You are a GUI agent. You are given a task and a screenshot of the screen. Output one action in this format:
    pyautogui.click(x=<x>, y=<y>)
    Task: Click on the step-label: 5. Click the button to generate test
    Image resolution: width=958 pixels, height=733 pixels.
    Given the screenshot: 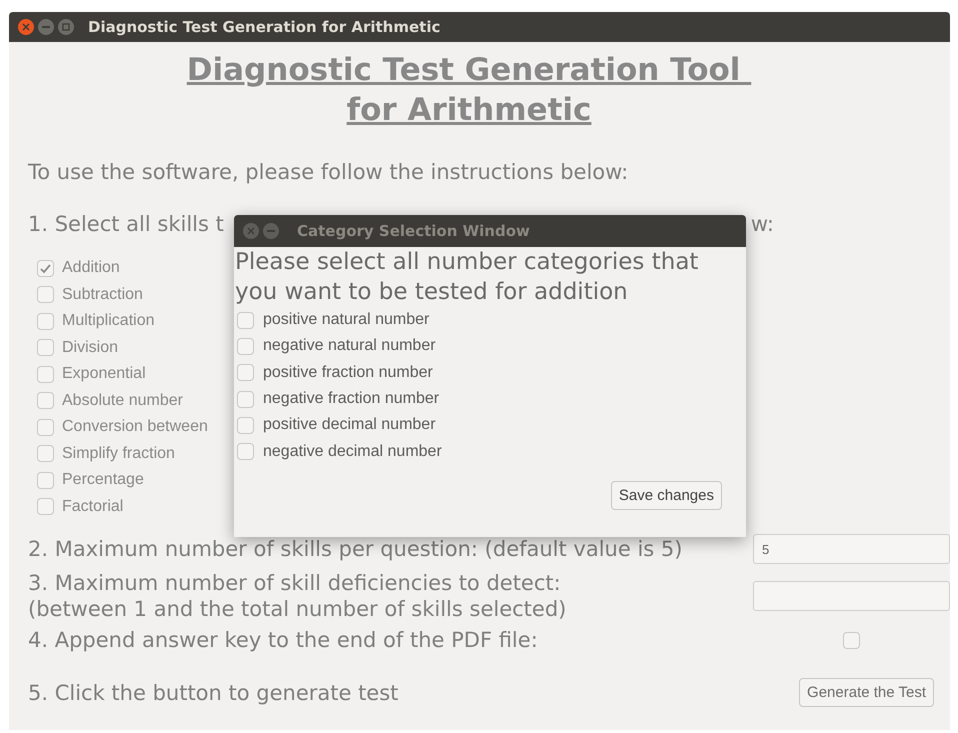 What is the action you would take?
    pyautogui.click(x=214, y=692)
    